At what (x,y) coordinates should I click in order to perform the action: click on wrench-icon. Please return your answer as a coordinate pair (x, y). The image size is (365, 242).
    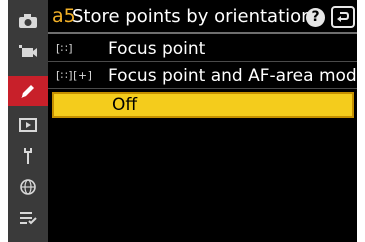
    Looking at the image, I should click on (28, 156).